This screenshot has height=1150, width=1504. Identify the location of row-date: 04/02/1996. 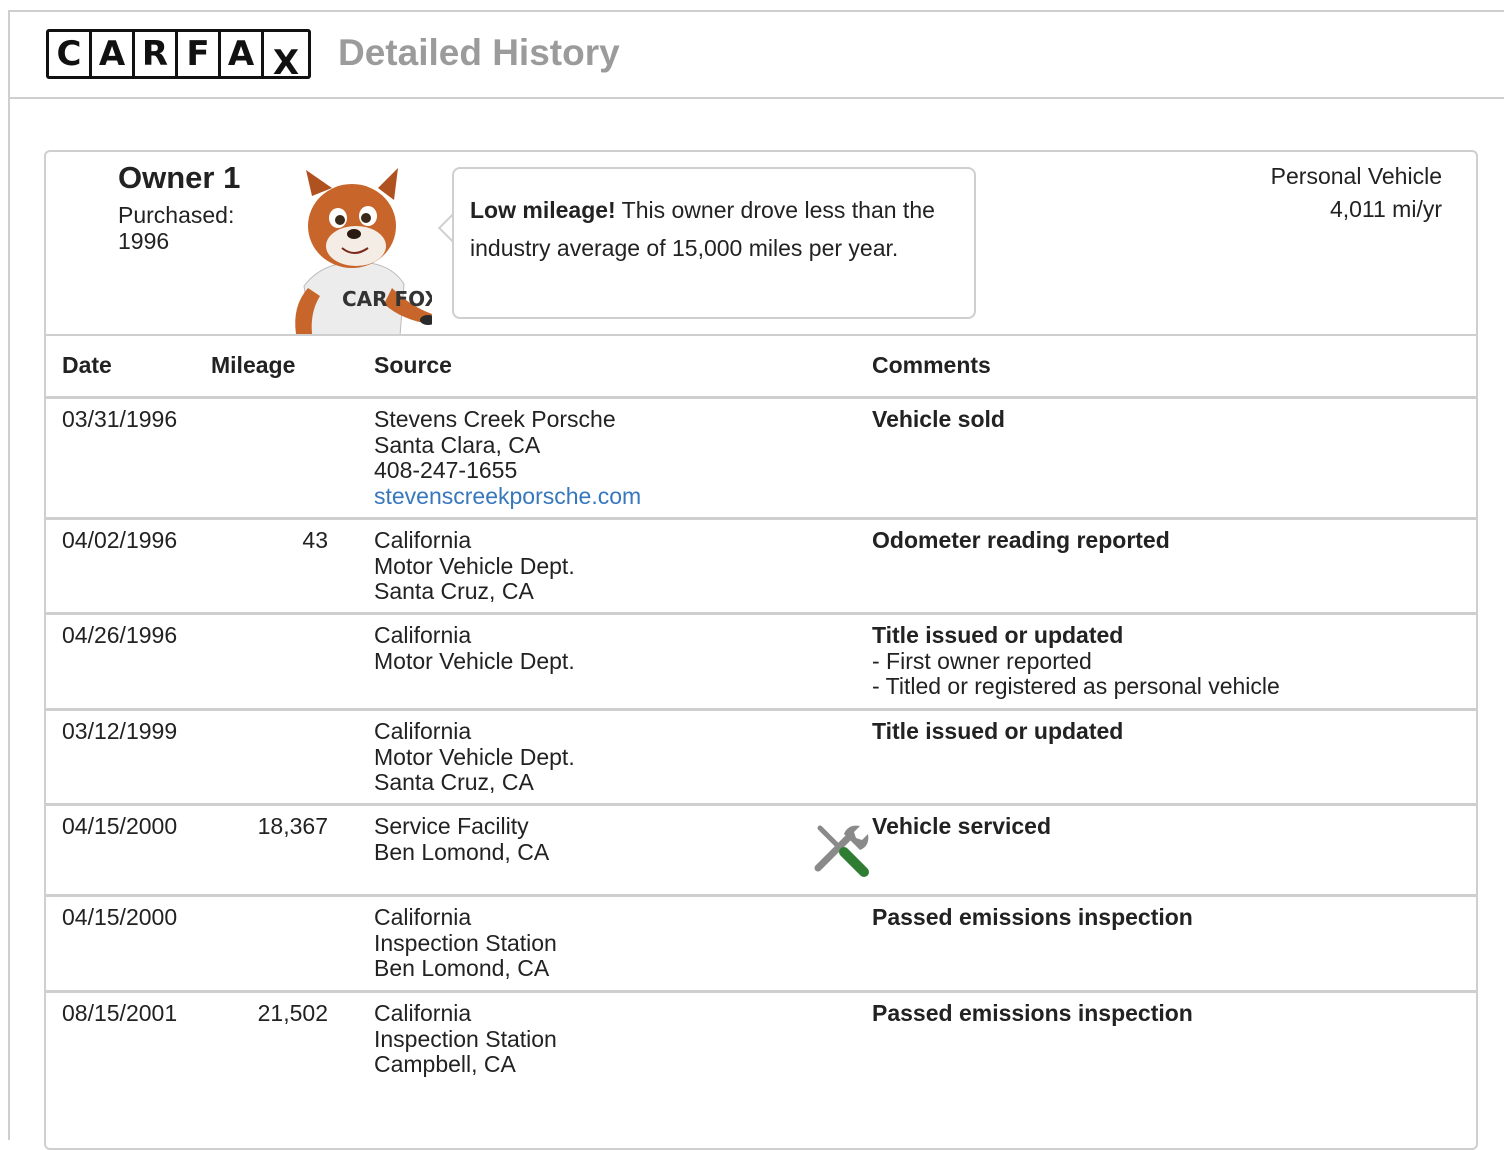
(120, 540).